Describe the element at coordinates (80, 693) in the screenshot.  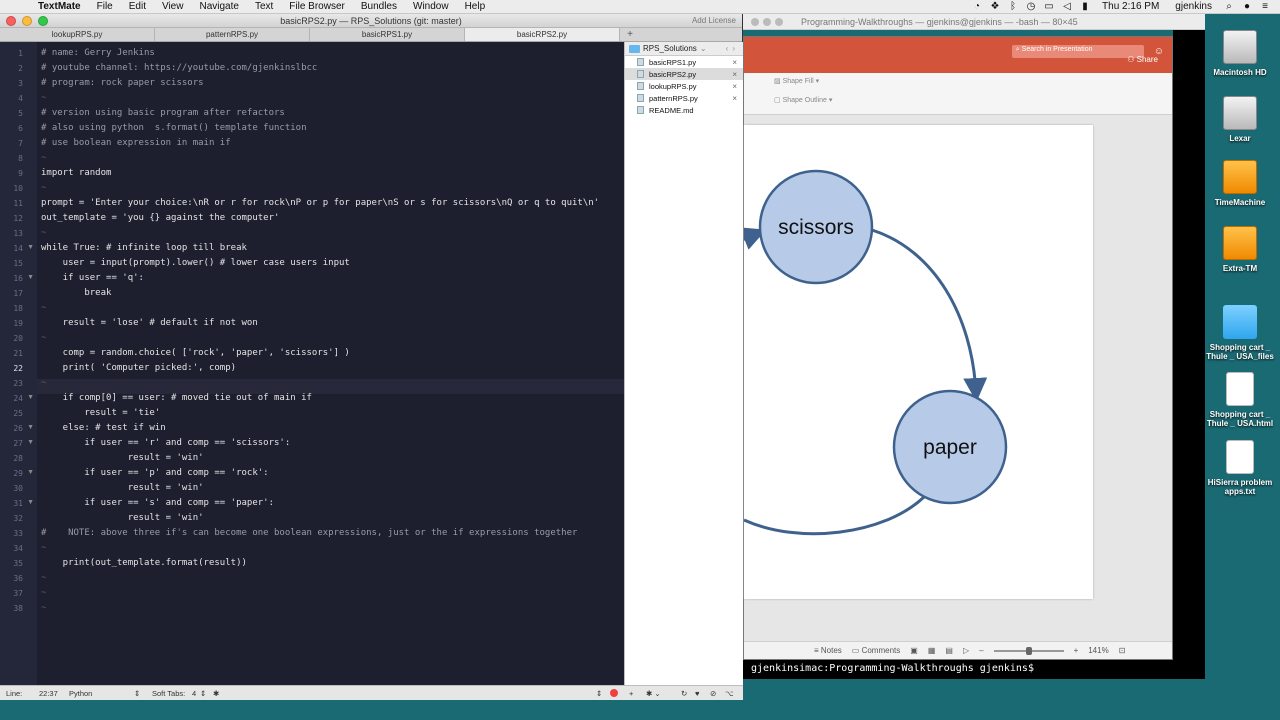
I see `language-selector: Python` at that location.